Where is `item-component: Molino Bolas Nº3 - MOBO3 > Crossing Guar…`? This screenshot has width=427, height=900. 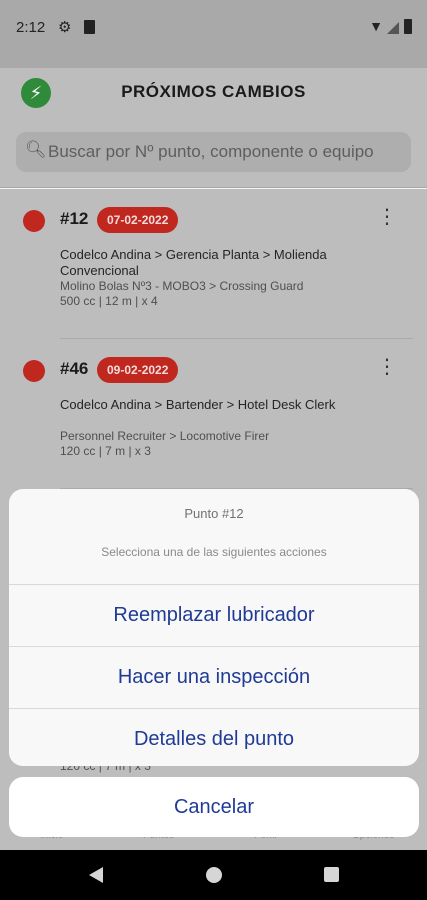
item-component: Molino Bolas Nº3 - MOBO3 > Crossing Guar… is located at coordinates (182, 286).